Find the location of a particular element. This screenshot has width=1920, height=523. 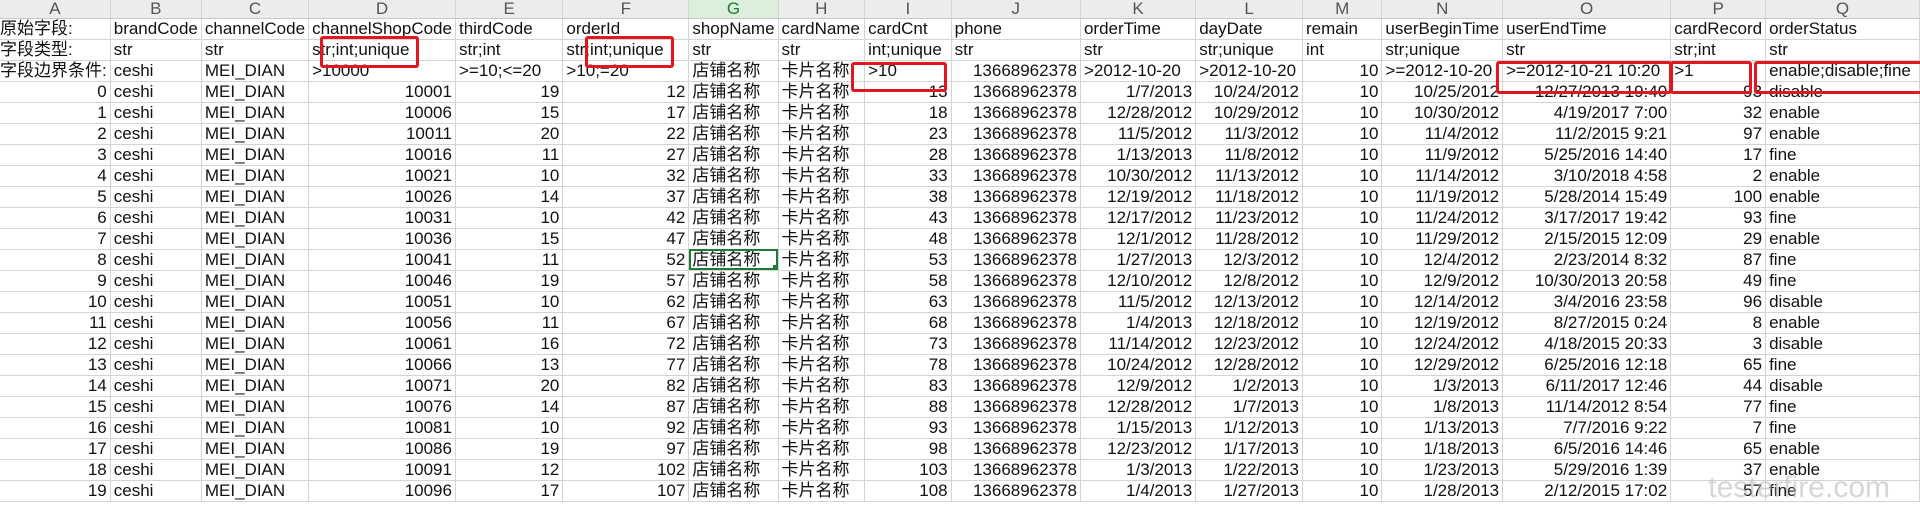

cell: 8 is located at coordinates (55, 260).